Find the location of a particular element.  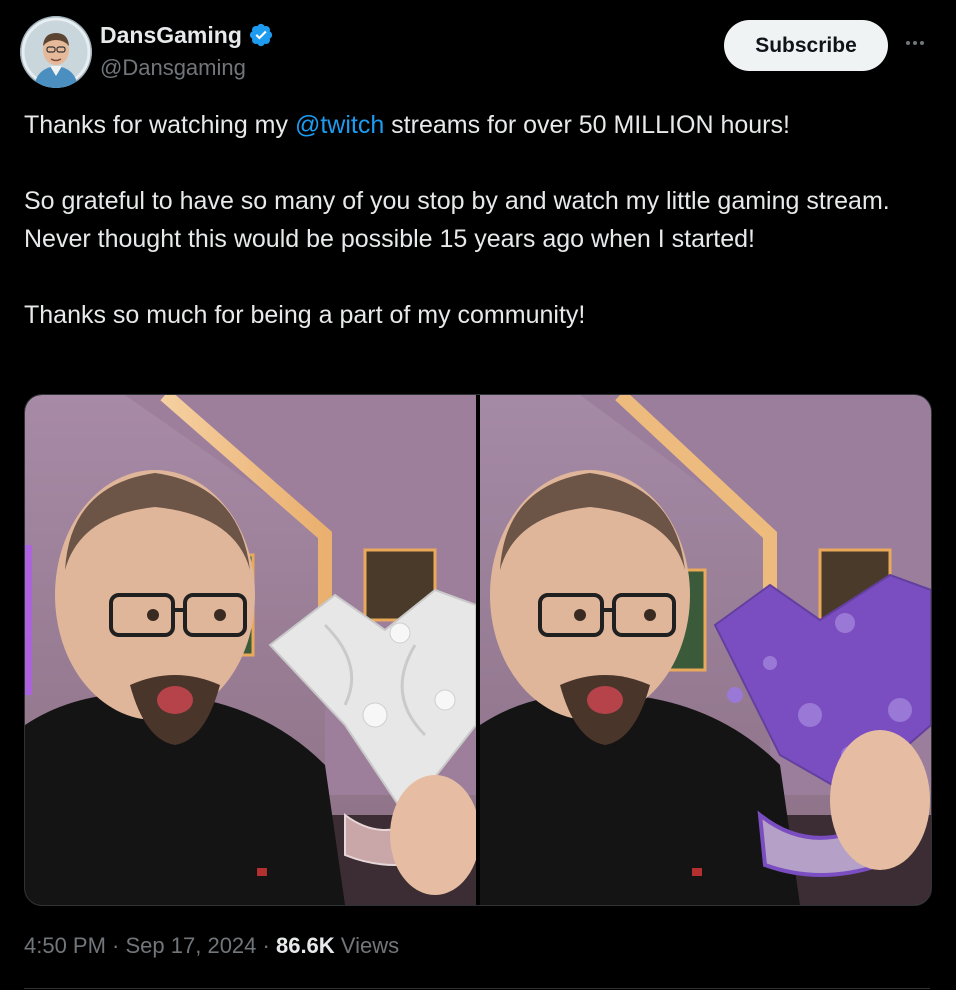

avatar-photo is located at coordinates (56, 52).